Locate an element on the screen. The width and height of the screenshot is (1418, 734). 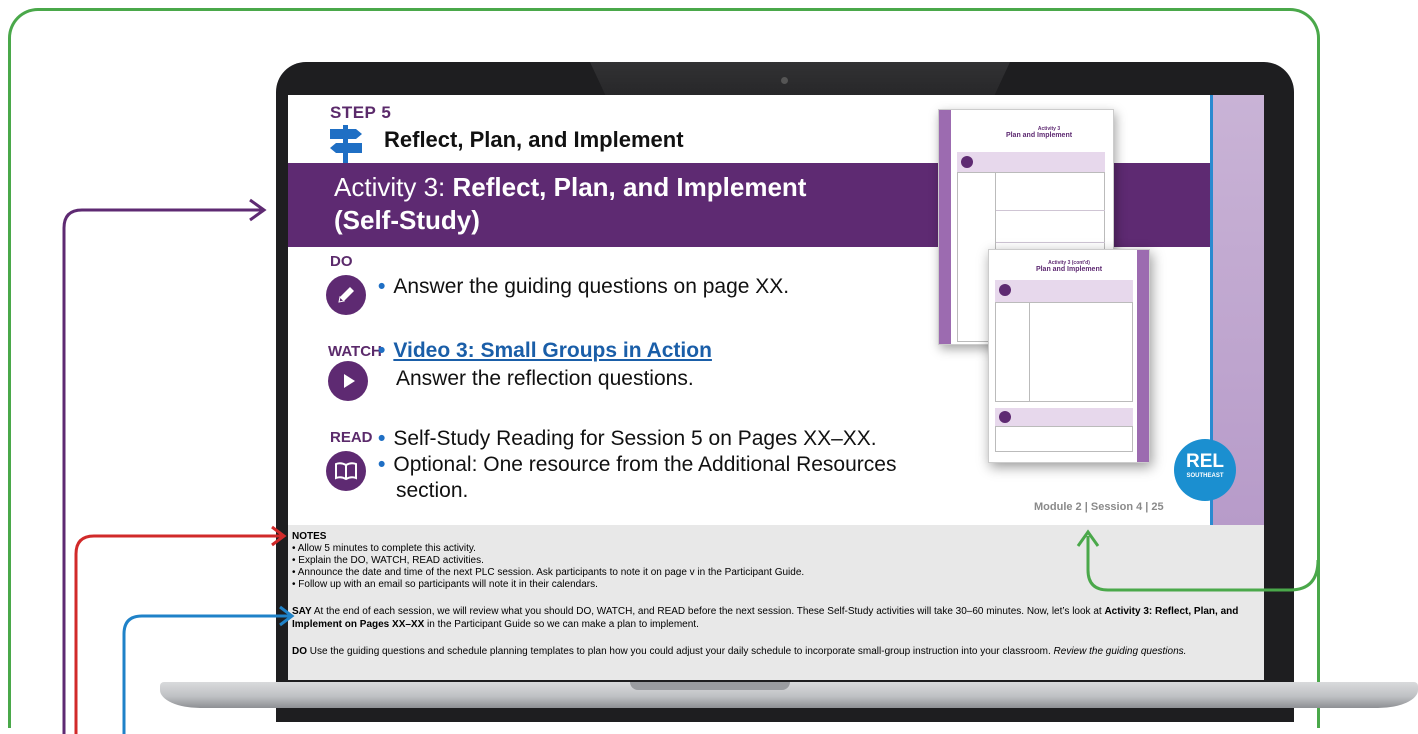
green-callout-arrow is located at coordinates (1203, 564).